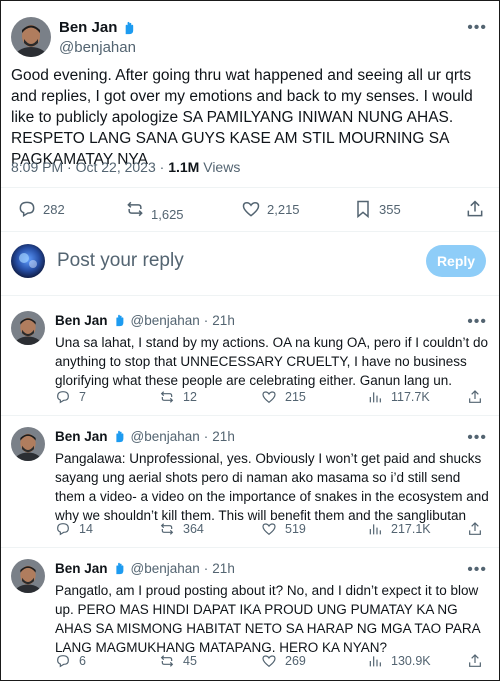  What do you see at coordinates (410, 397) in the screenshot?
I see `views-count: 117.7K` at bounding box center [410, 397].